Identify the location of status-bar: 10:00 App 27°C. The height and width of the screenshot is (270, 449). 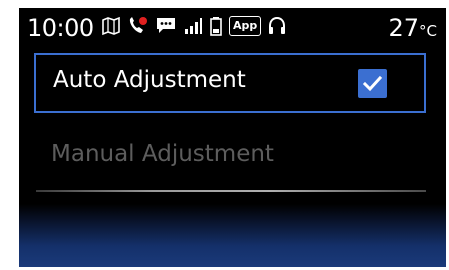
(232, 28).